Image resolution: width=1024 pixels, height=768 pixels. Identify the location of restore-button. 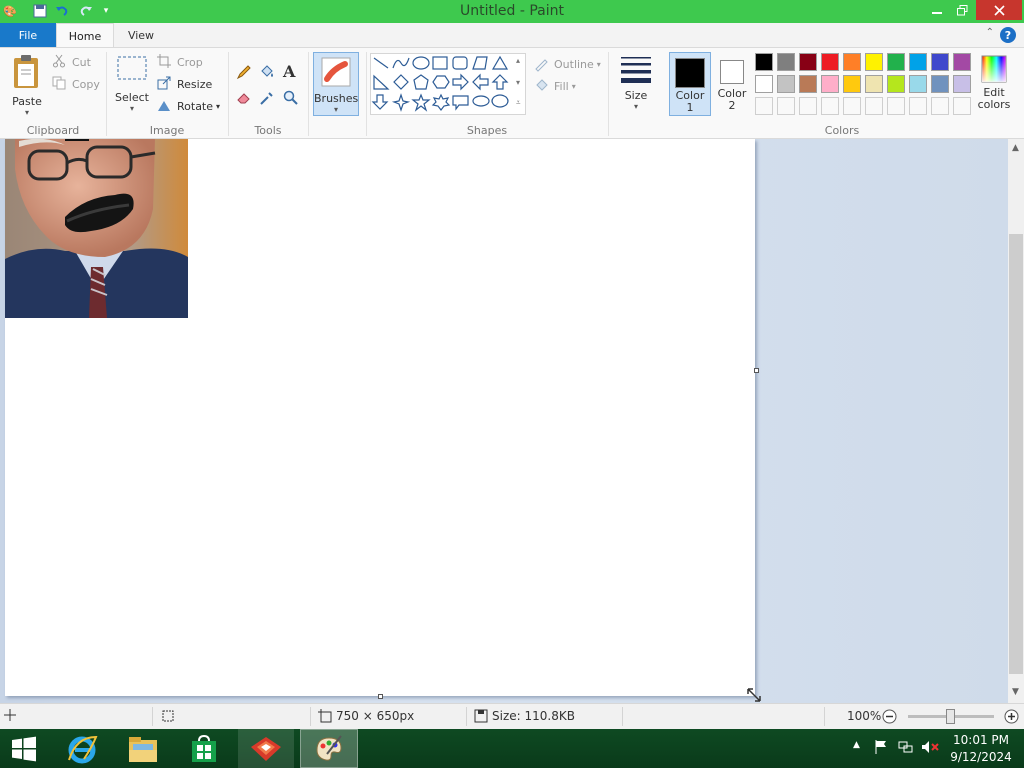
(962, 10).